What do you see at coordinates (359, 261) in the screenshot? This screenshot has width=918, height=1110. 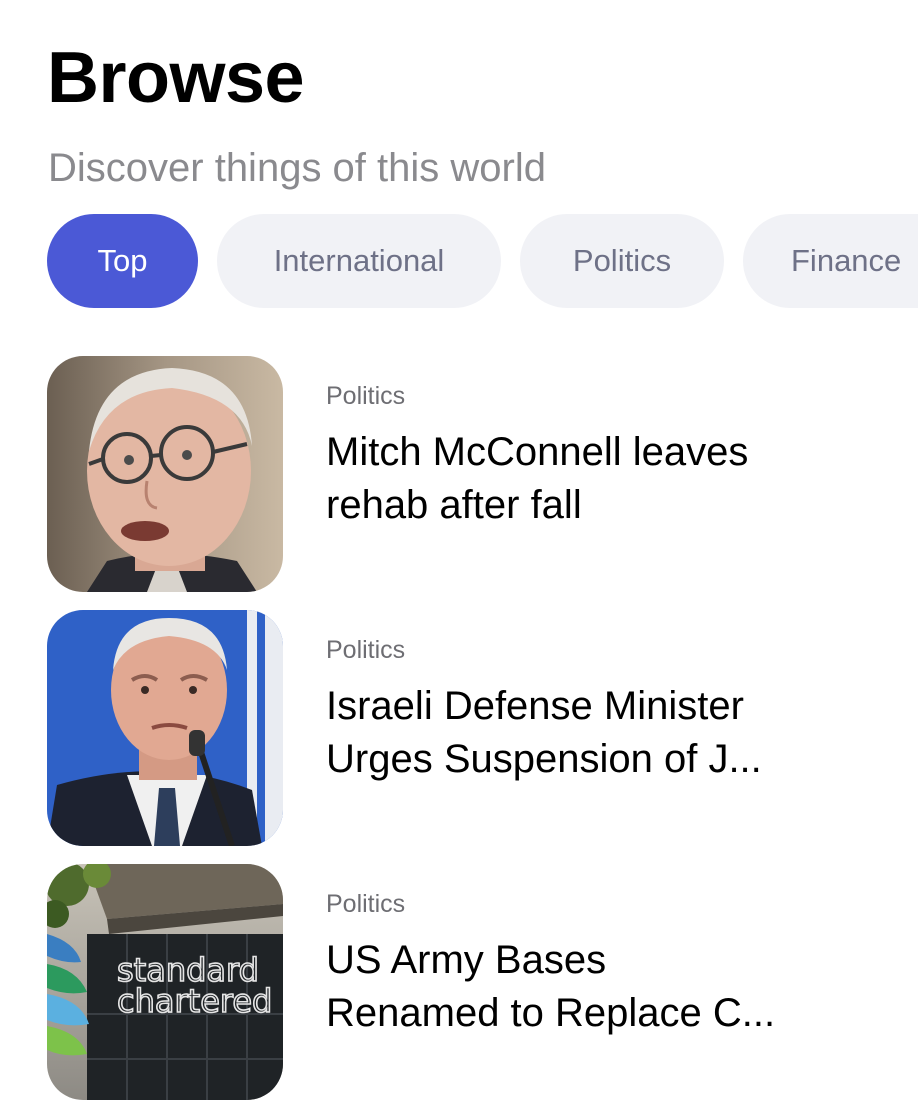 I see `tab-international: International` at bounding box center [359, 261].